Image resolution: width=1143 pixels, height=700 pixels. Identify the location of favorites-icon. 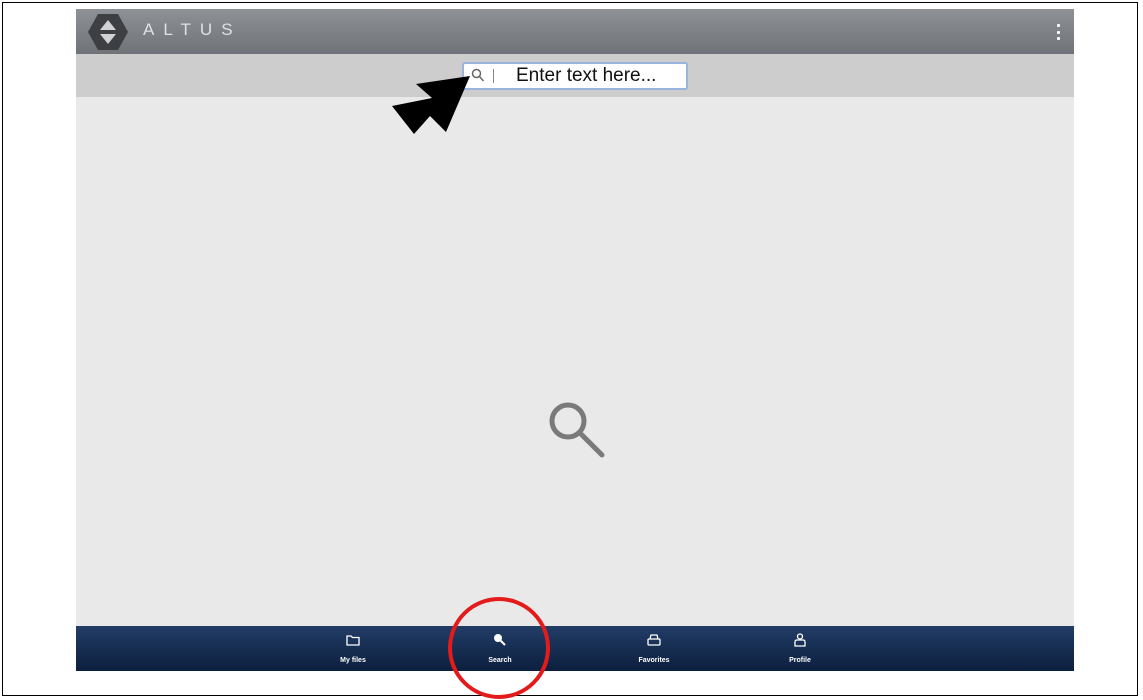
(654, 640).